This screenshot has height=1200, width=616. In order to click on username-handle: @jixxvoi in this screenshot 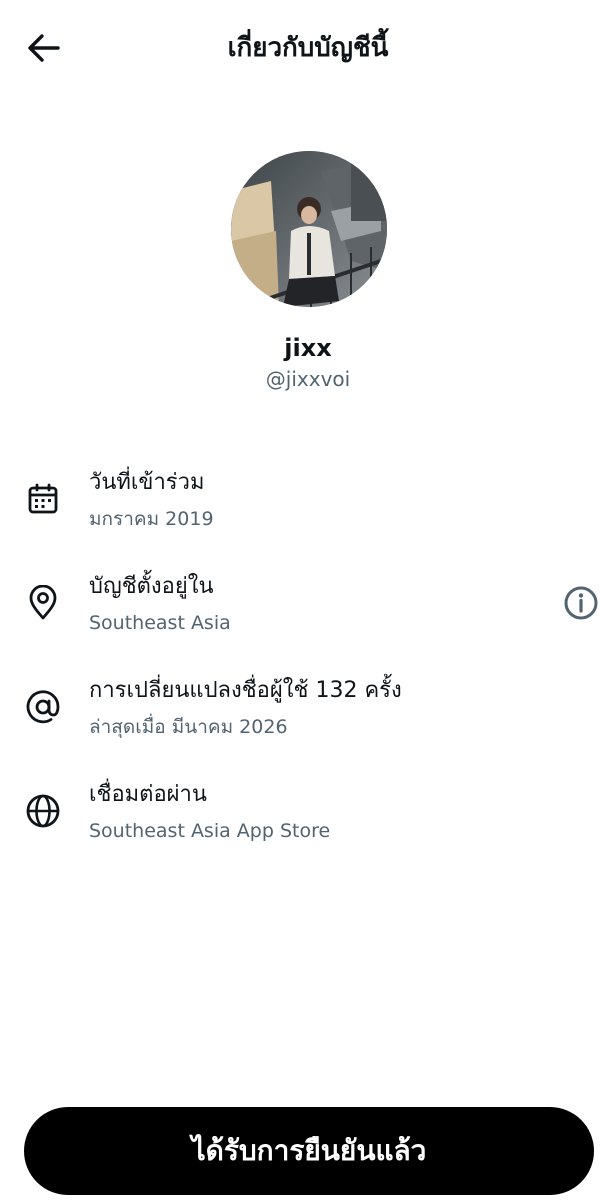, I will do `click(308, 379)`.